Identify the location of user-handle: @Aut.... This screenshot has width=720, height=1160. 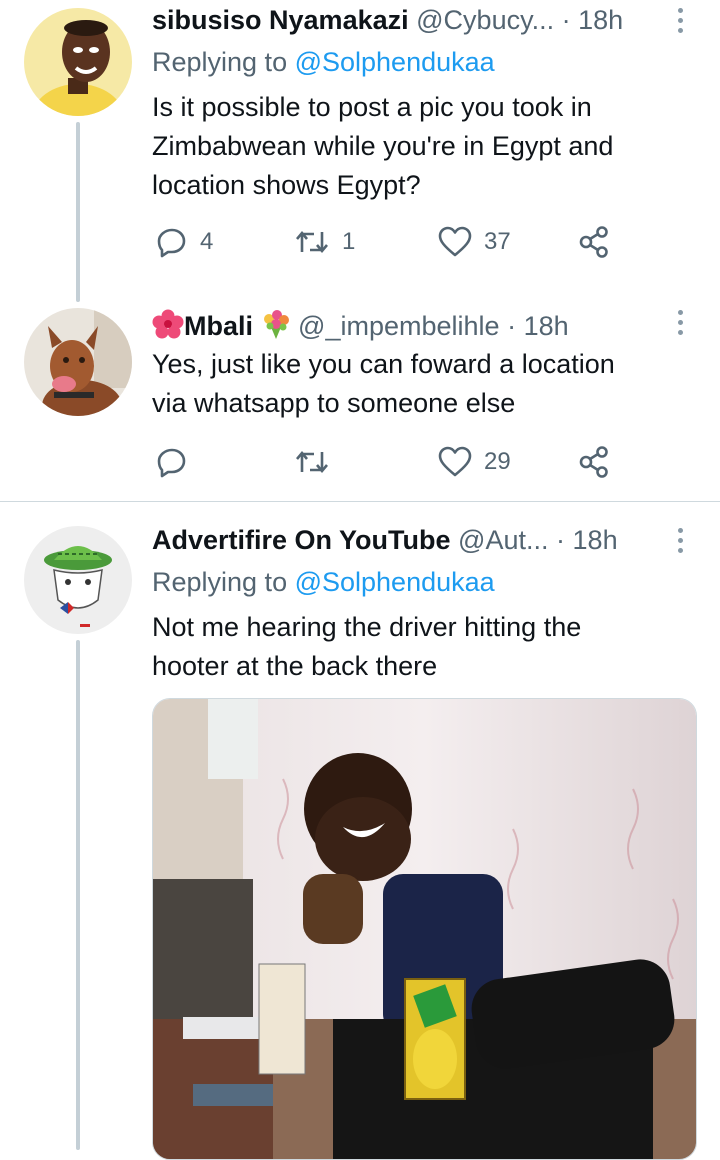
(503, 540).